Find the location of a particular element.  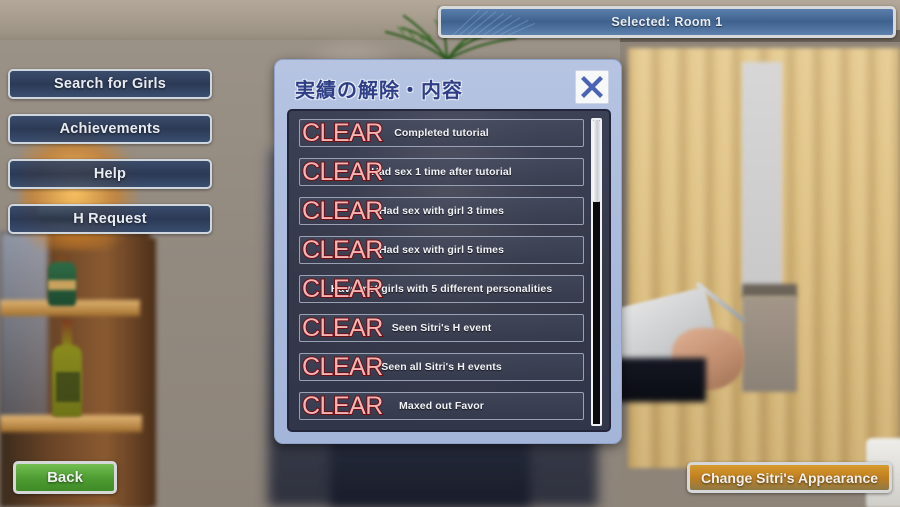

close-x-glyph is located at coordinates (592, 87).